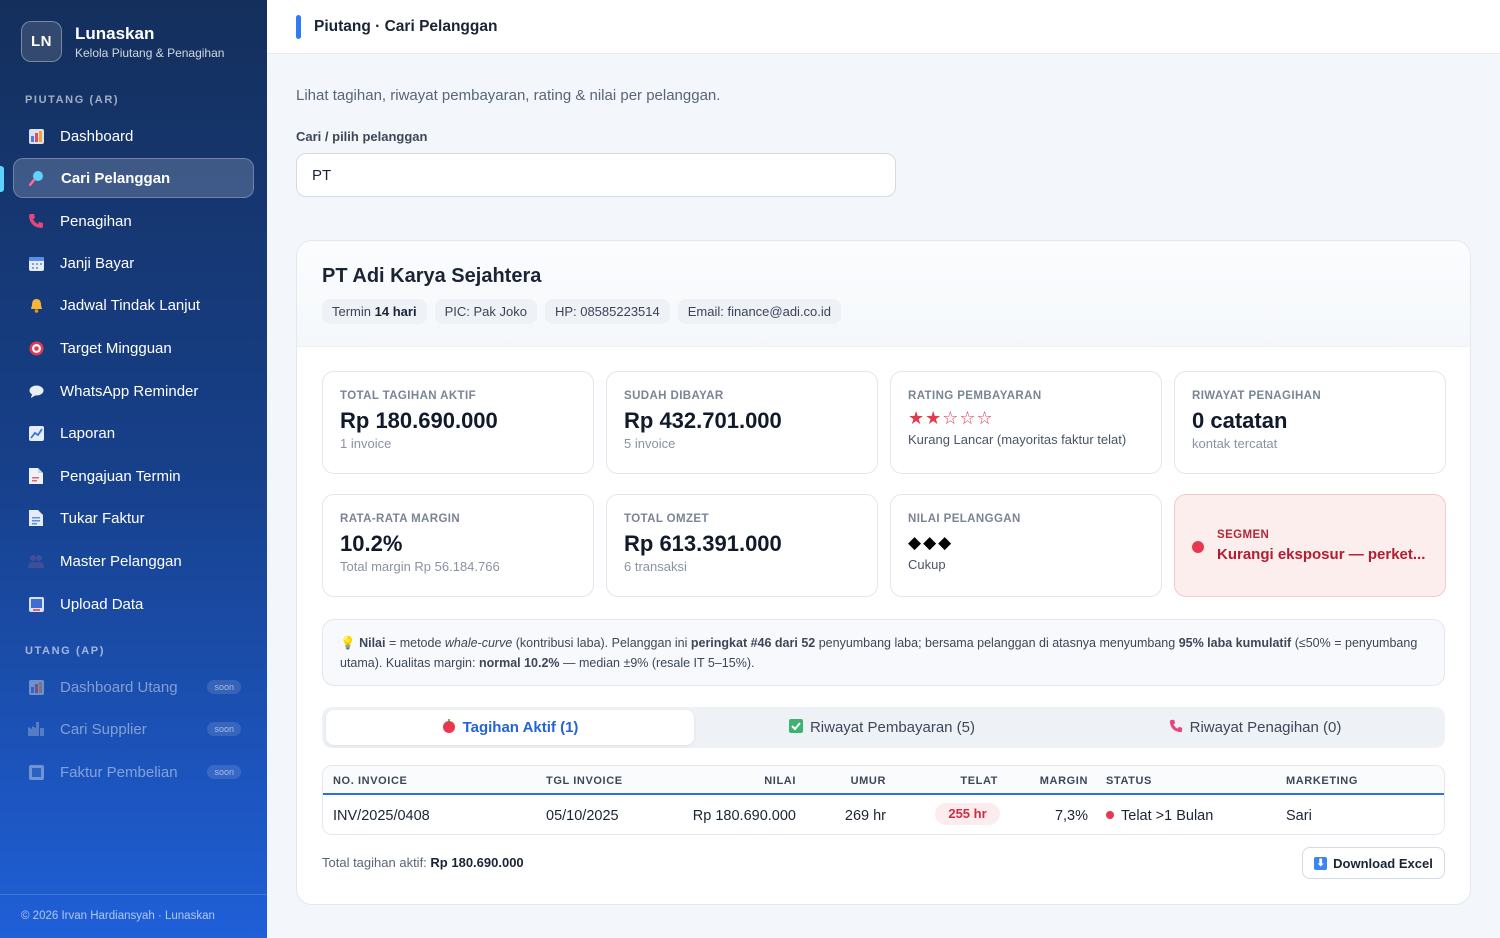  Describe the element at coordinates (370, 781) in the screenshot. I see `col-header: NO. INVOICE` at that location.